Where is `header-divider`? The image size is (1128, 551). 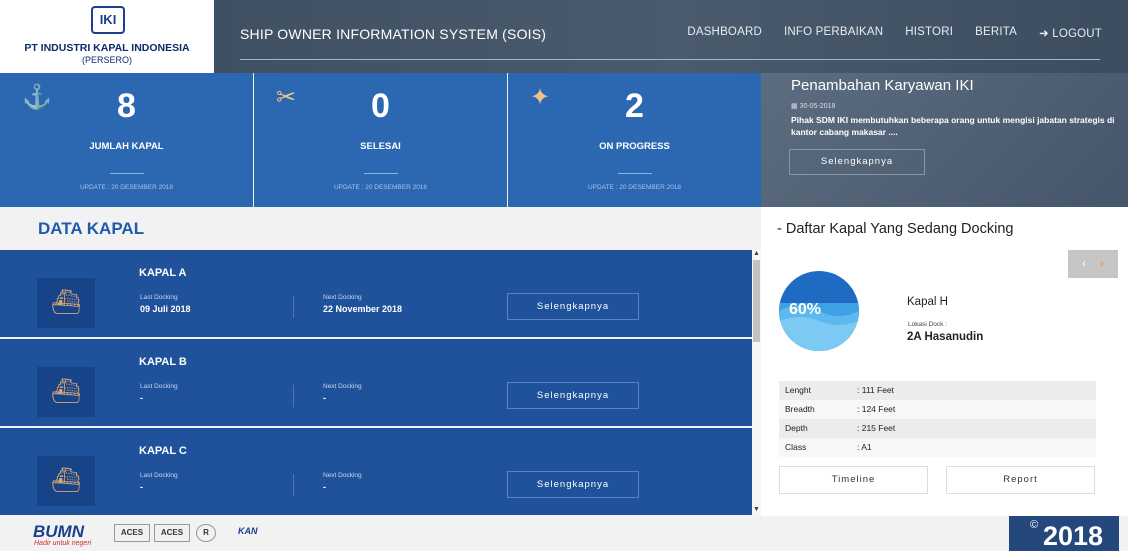
header-divider is located at coordinates (670, 59).